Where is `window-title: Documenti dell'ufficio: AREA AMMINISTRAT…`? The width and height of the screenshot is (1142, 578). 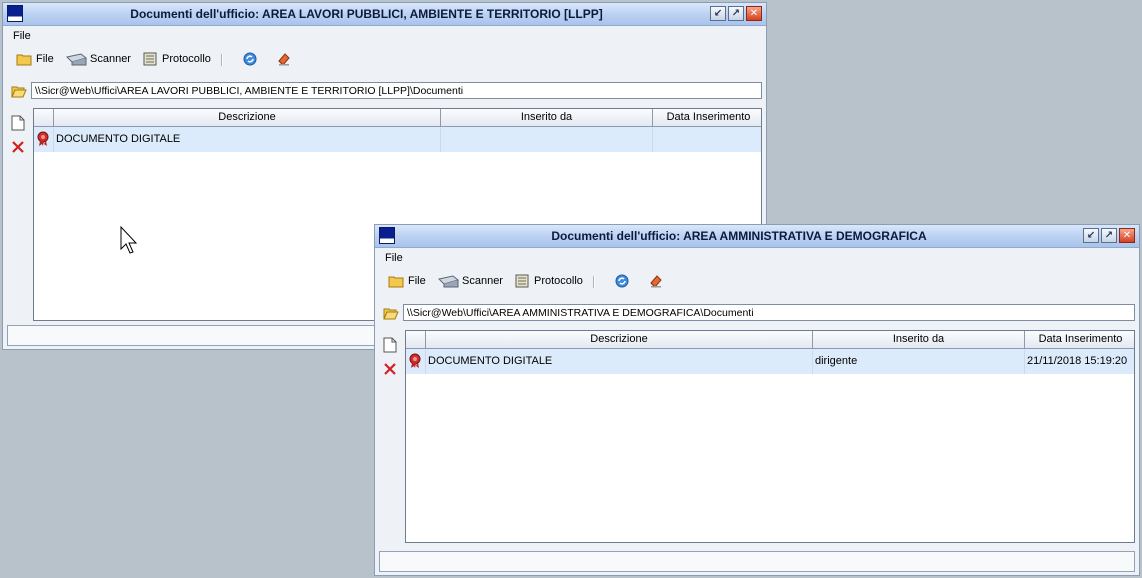 window-title: Documenti dell'ufficio: AREA AMMINISTRAT… is located at coordinates (739, 236).